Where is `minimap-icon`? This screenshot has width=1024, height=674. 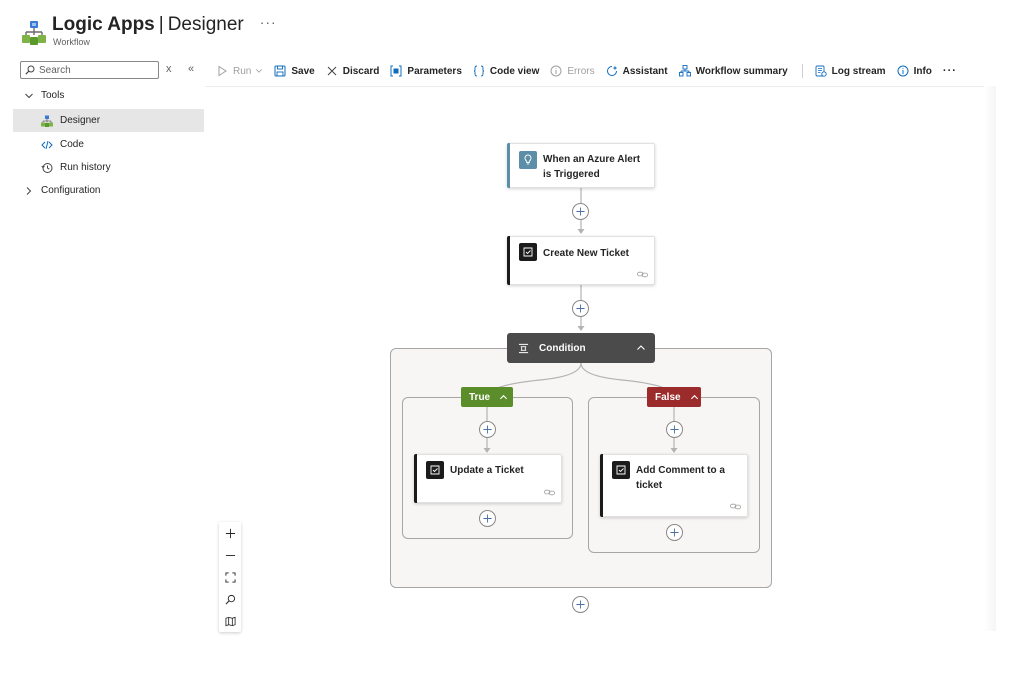 minimap-icon is located at coordinates (230, 621).